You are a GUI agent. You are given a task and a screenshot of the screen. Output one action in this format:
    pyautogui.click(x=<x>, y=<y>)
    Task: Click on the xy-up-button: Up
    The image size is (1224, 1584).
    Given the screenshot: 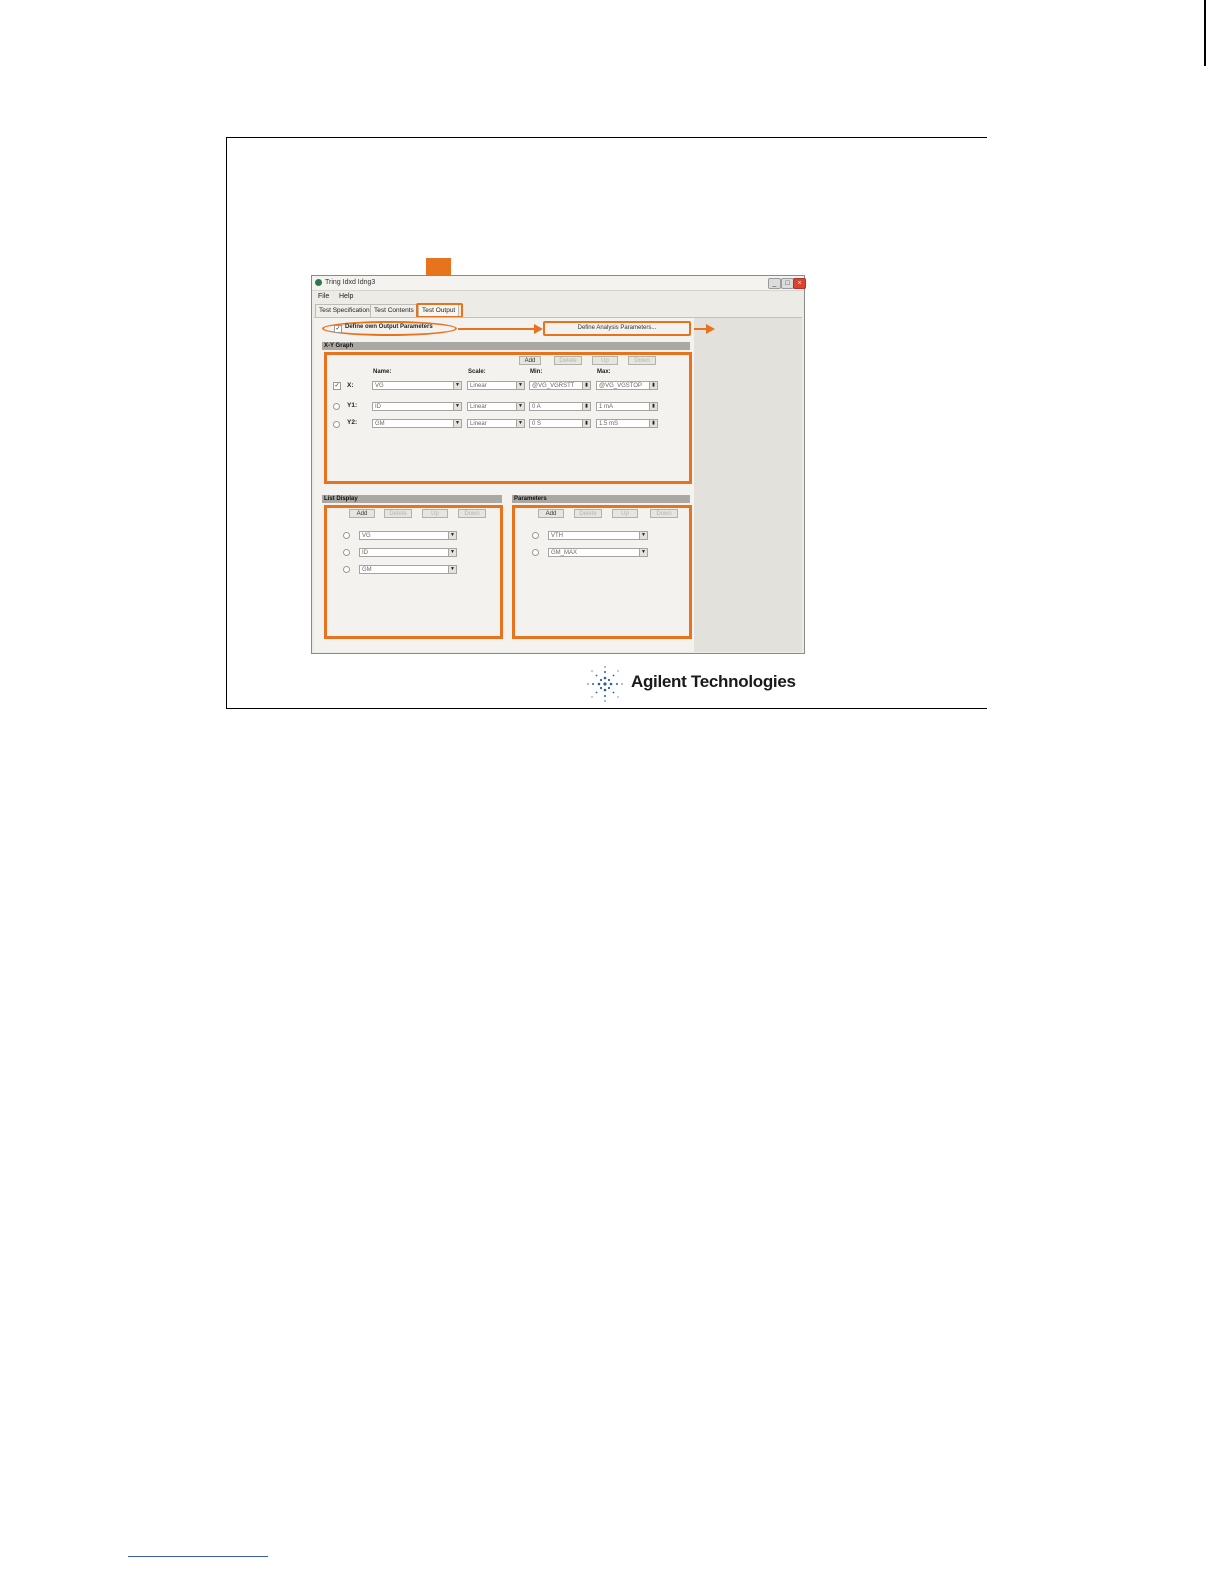 What is the action you would take?
    pyautogui.click(x=605, y=360)
    